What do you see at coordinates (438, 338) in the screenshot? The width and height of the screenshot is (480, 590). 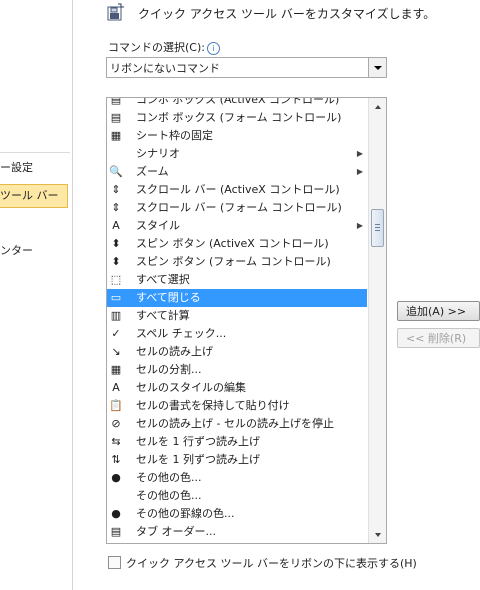 I see `remove-button: << 削除(R)` at bounding box center [438, 338].